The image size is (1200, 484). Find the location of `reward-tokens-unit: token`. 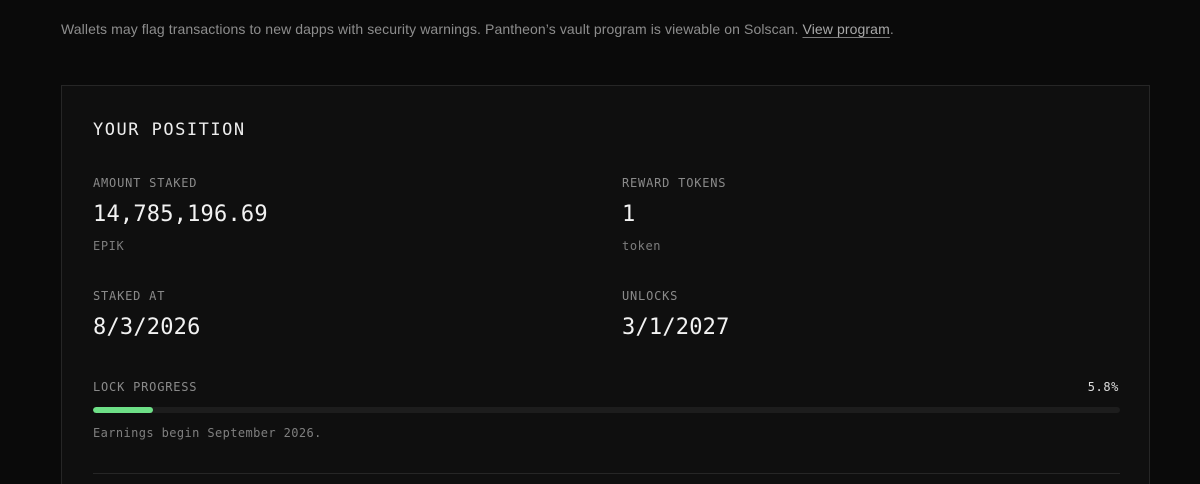

reward-tokens-unit: token is located at coordinates (642, 246).